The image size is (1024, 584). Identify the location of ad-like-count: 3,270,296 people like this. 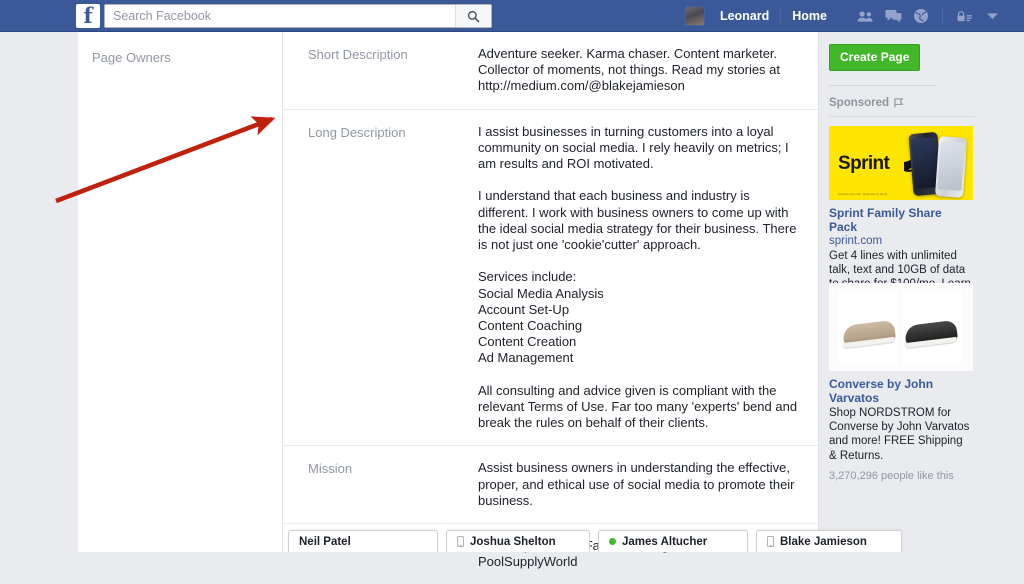
(901, 476).